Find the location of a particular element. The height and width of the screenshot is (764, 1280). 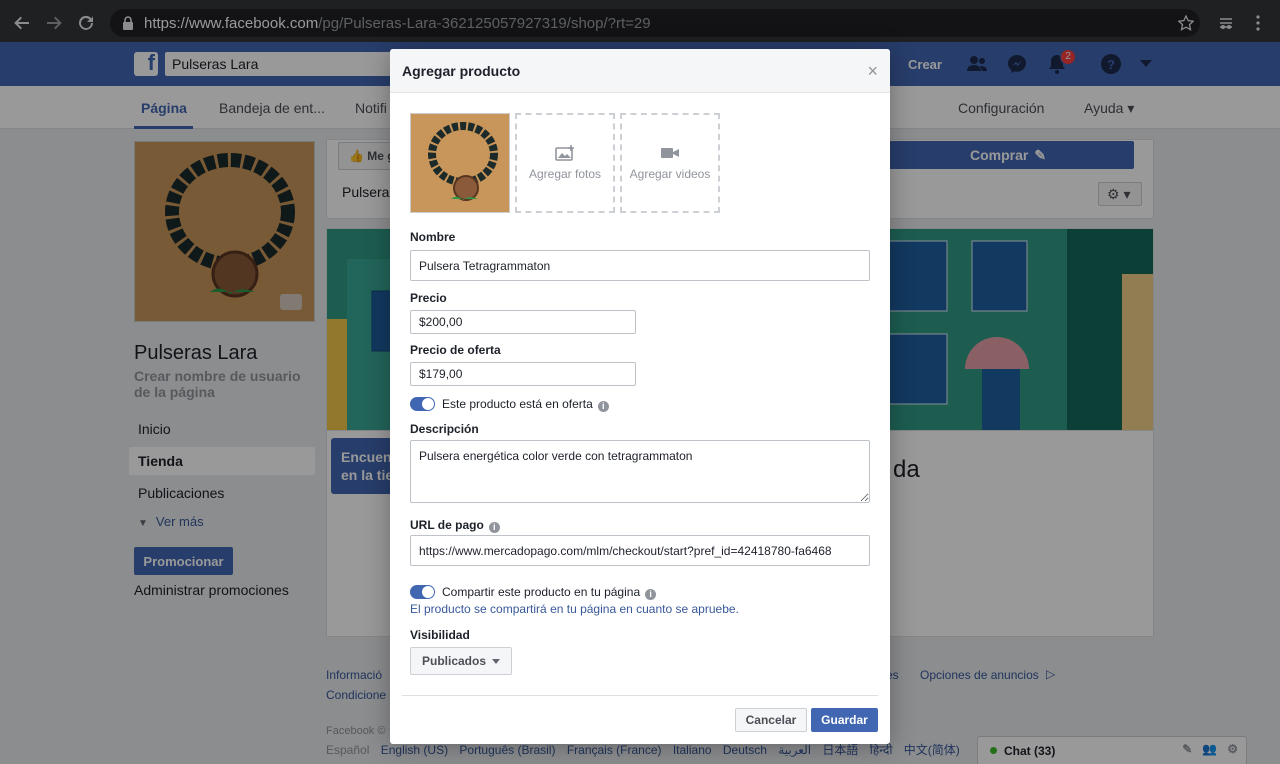

payment-url-label: URL de pago i is located at coordinates (455, 525).